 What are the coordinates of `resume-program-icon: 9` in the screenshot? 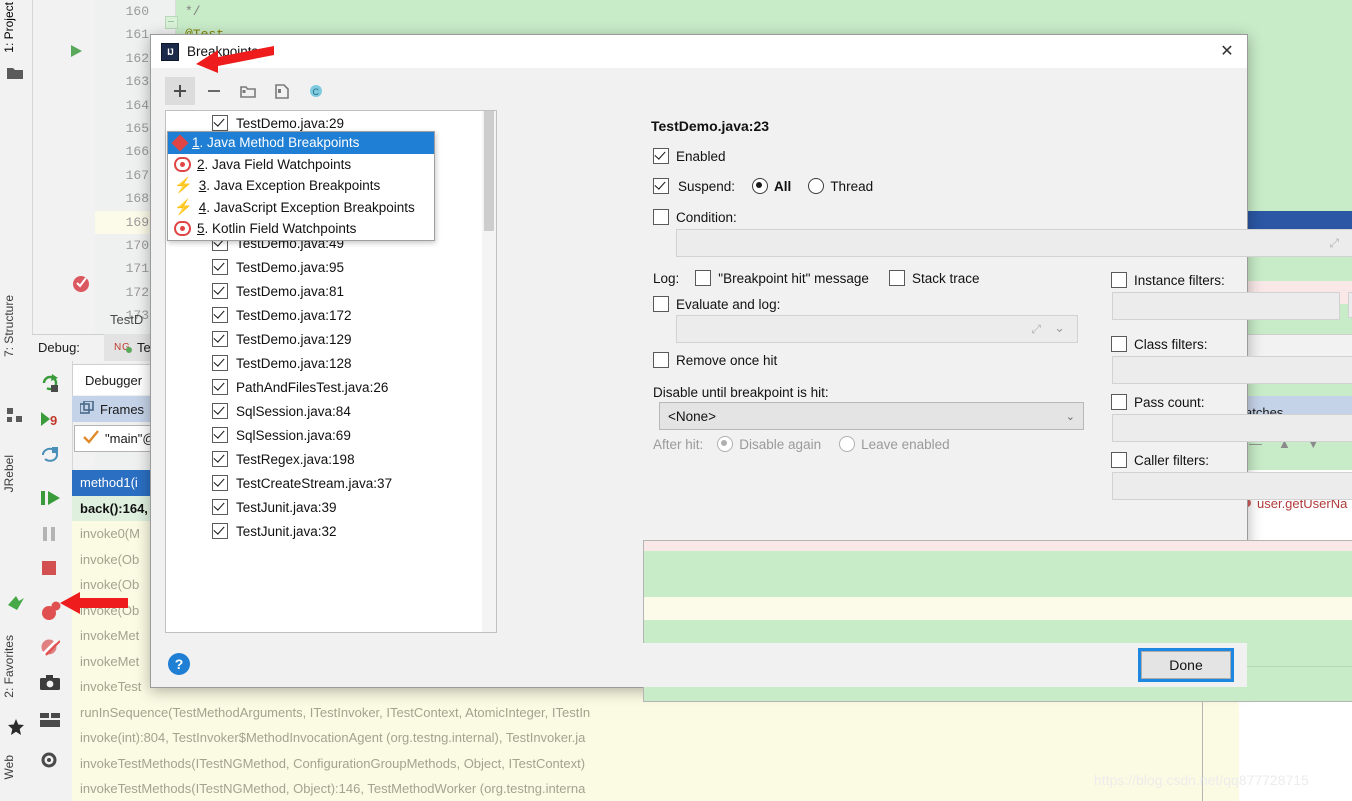 It's located at (51, 420).